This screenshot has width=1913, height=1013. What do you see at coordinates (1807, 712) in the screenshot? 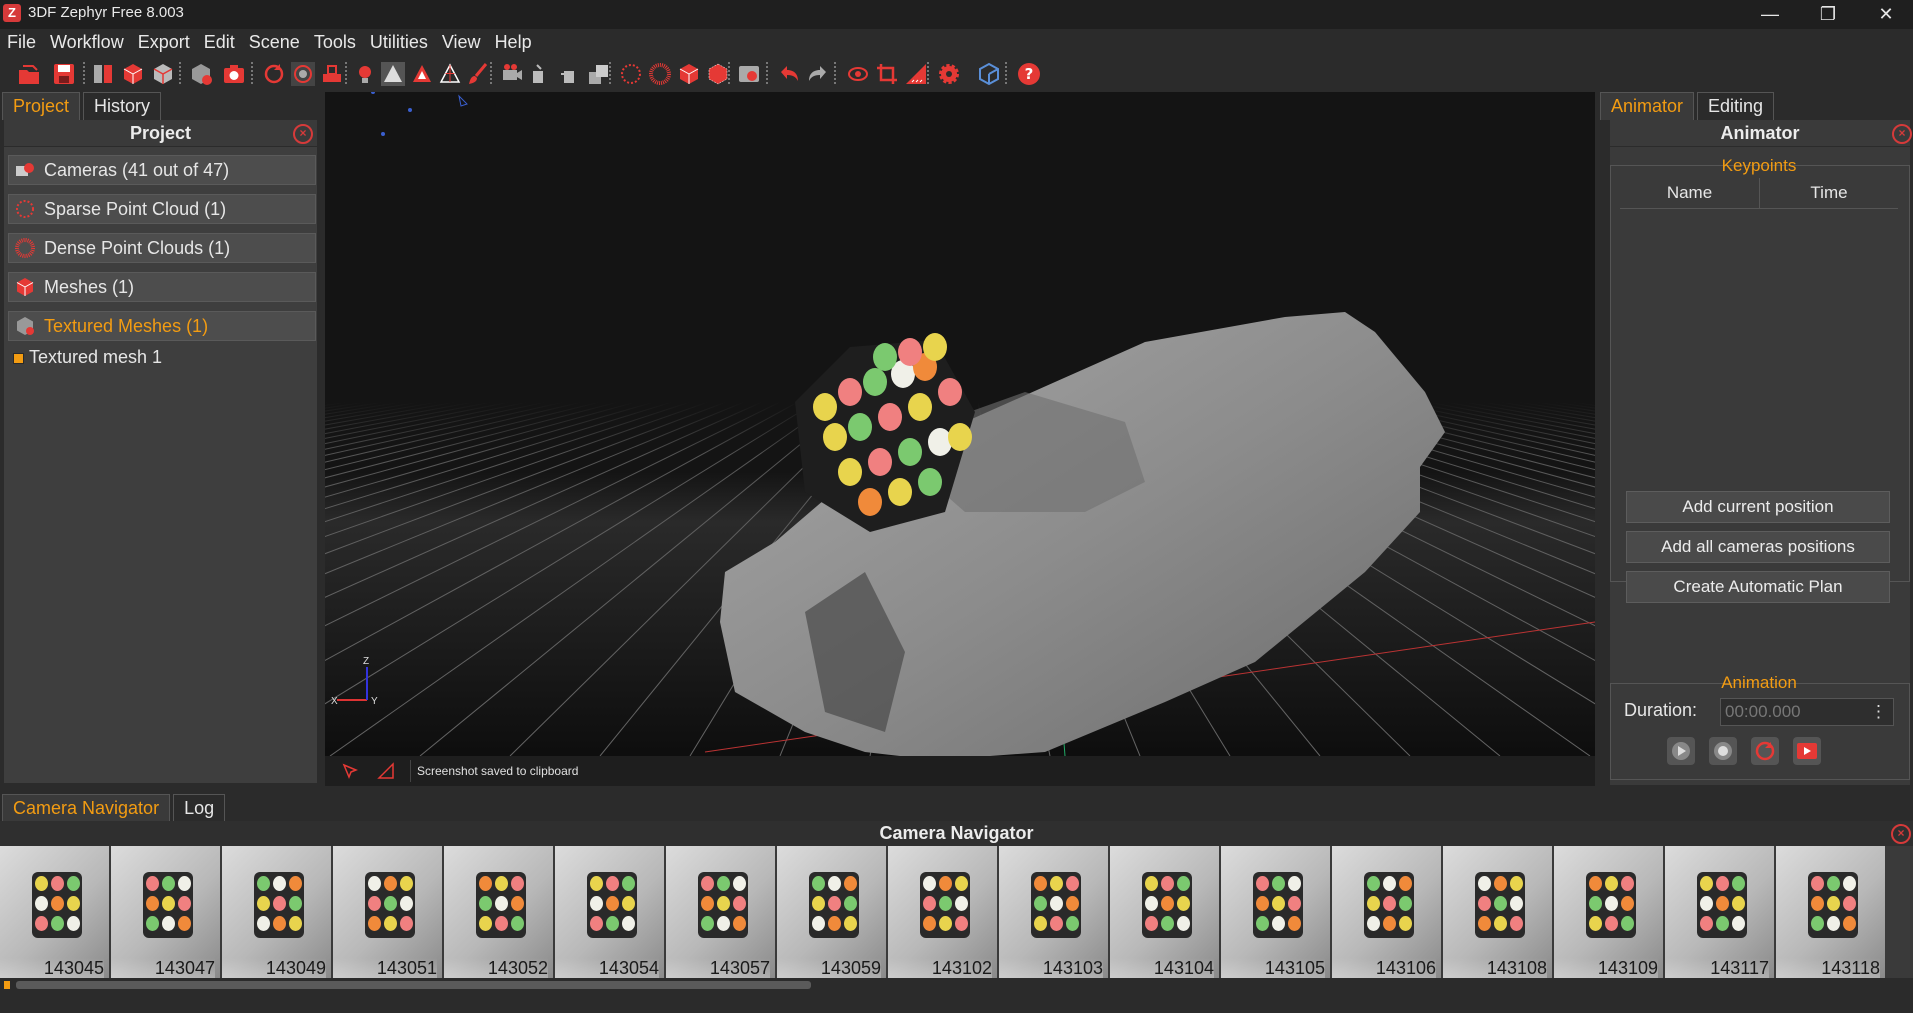
I see `duration-input: 00:00.000 ⋮` at bounding box center [1807, 712].